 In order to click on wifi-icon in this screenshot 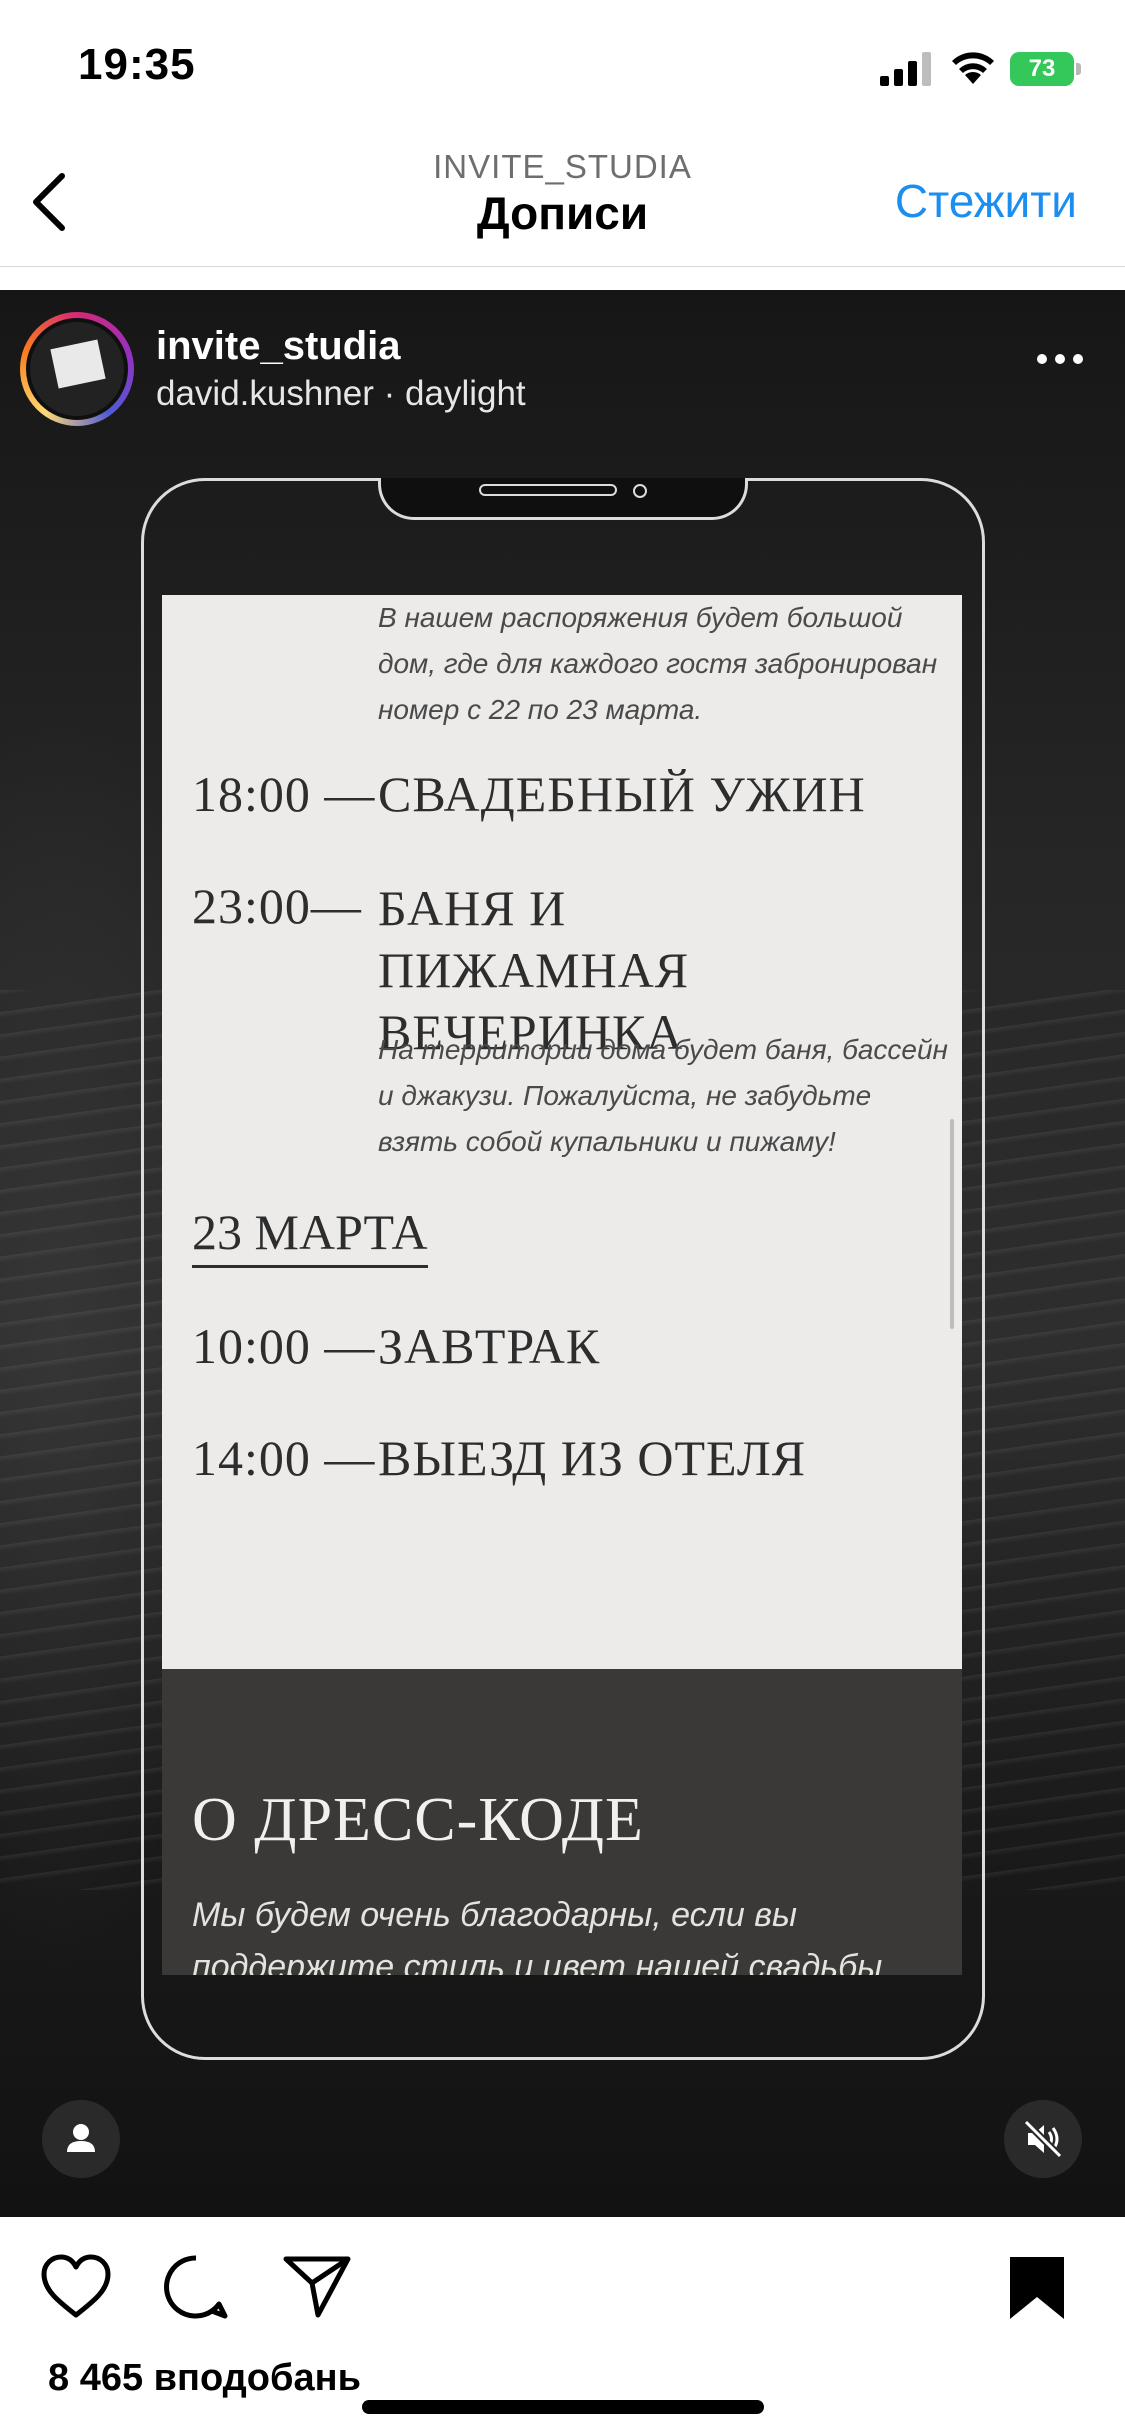, I will do `click(973, 68)`.